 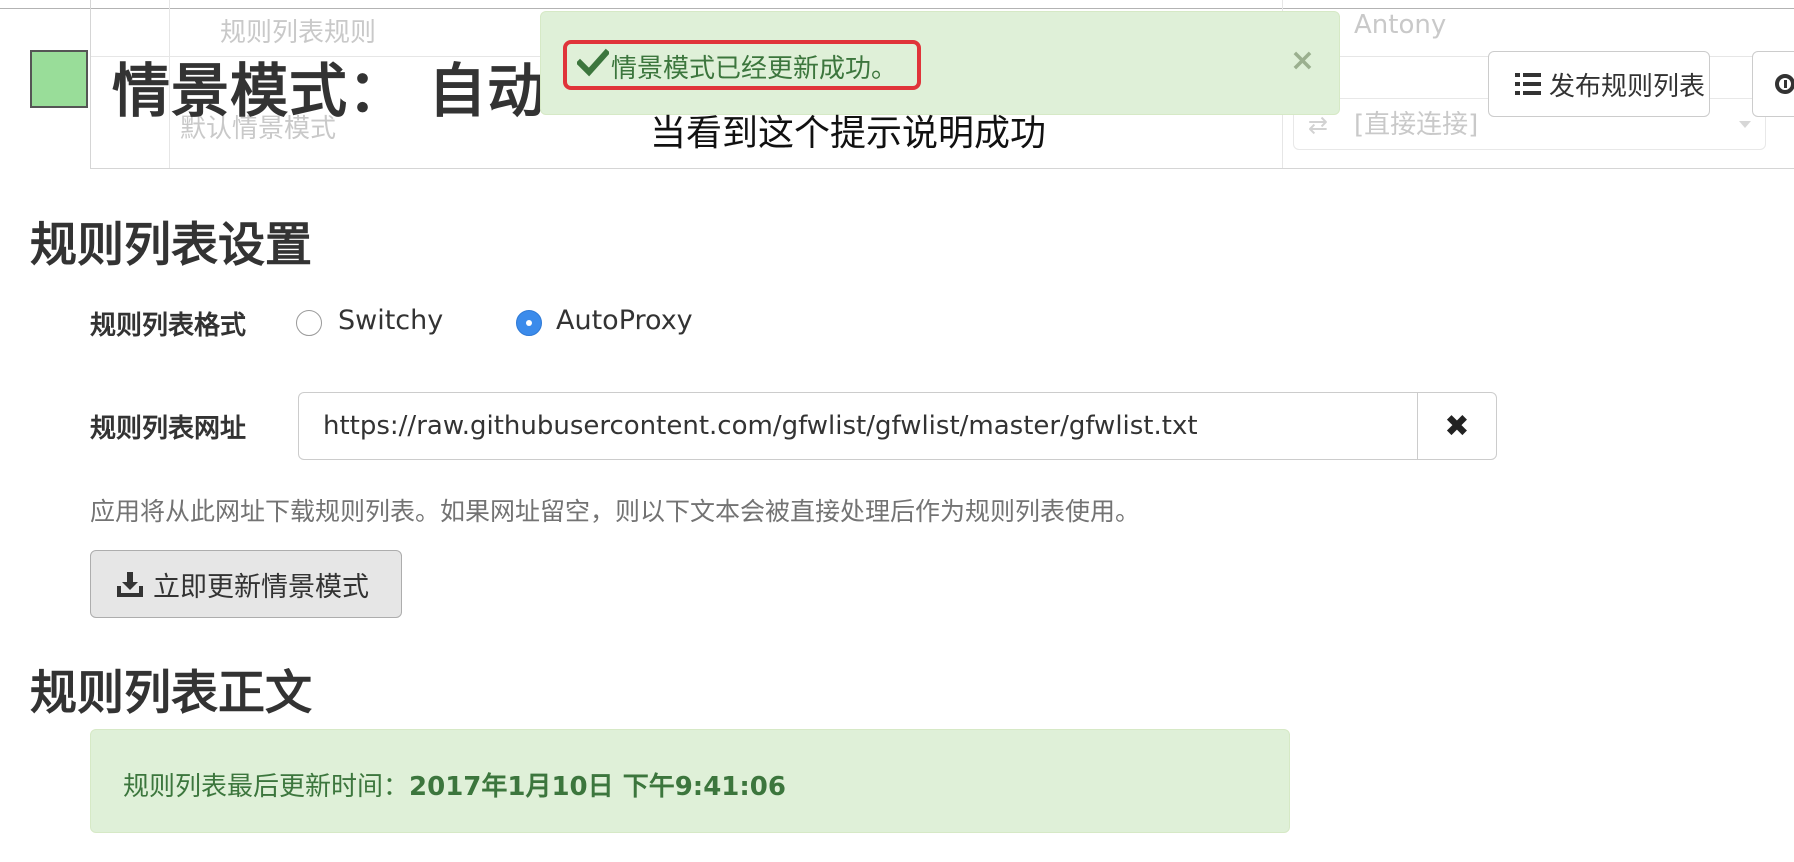 What do you see at coordinates (624, 320) in the screenshot?
I see `radio-autoproxy-label: AutoProxy` at bounding box center [624, 320].